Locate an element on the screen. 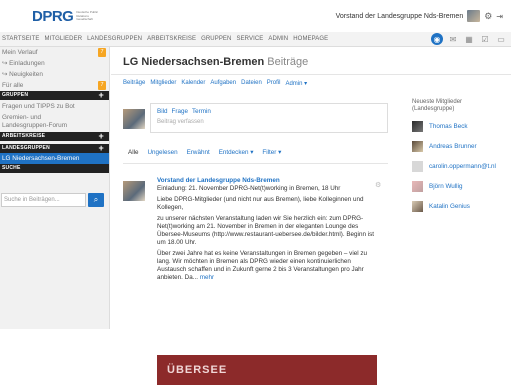 This screenshot has height=385, width=511. tab-kalender: Kalender is located at coordinates (193, 83).